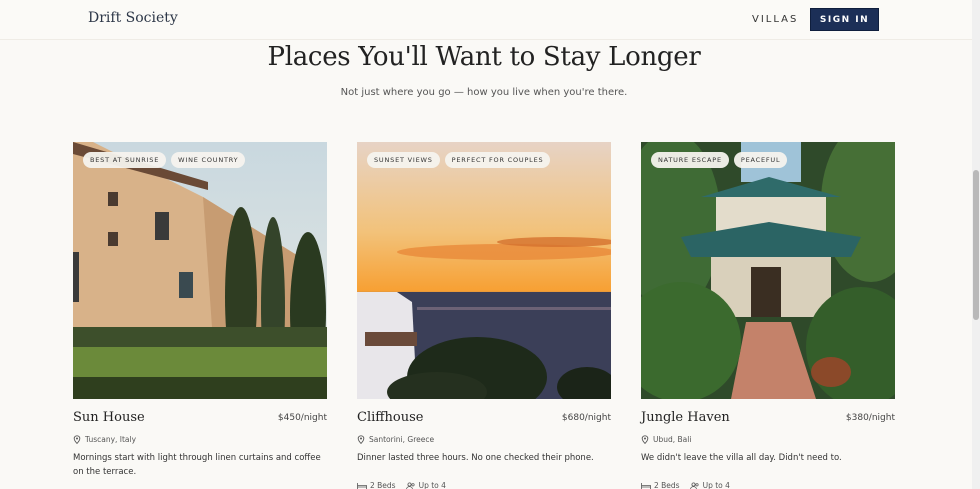 Image resolution: width=980 pixels, height=489 pixels. Describe the element at coordinates (768, 270) in the screenshot. I see `villa-photo-bali: NATURE ESCAPE PEACEFUL` at that location.